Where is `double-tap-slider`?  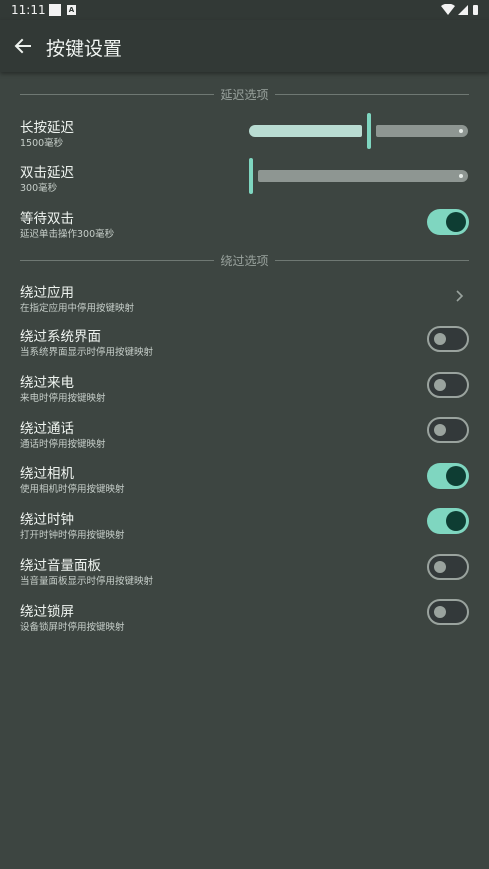
double-tap-slider is located at coordinates (359, 176).